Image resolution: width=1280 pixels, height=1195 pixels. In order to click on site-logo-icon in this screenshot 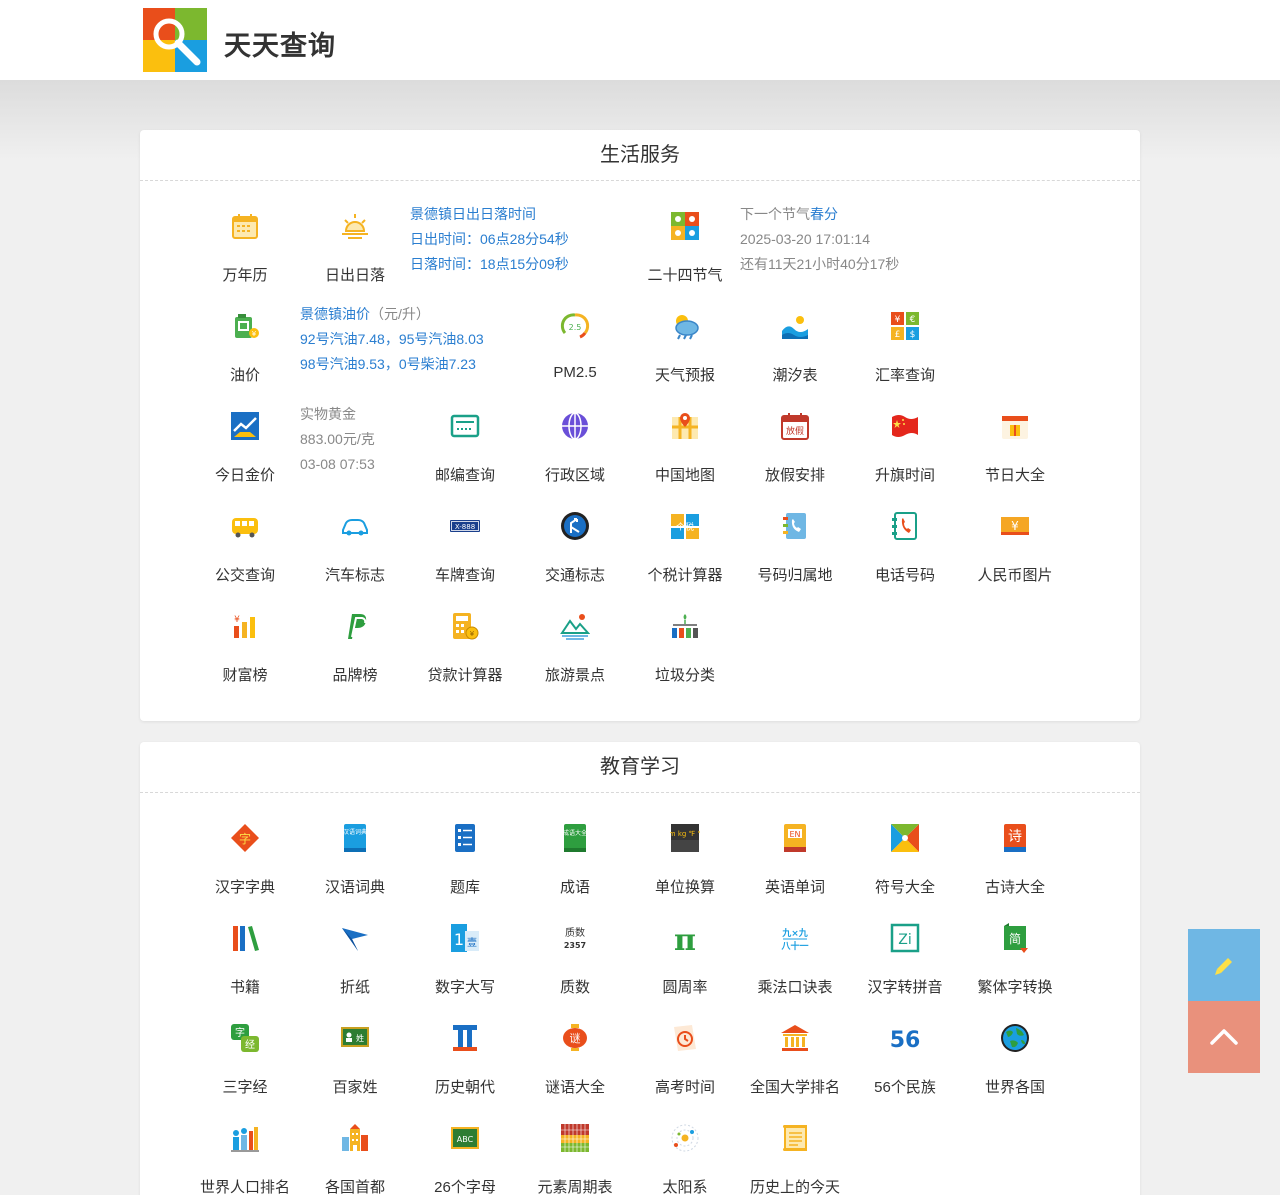, I will do `click(175, 40)`.